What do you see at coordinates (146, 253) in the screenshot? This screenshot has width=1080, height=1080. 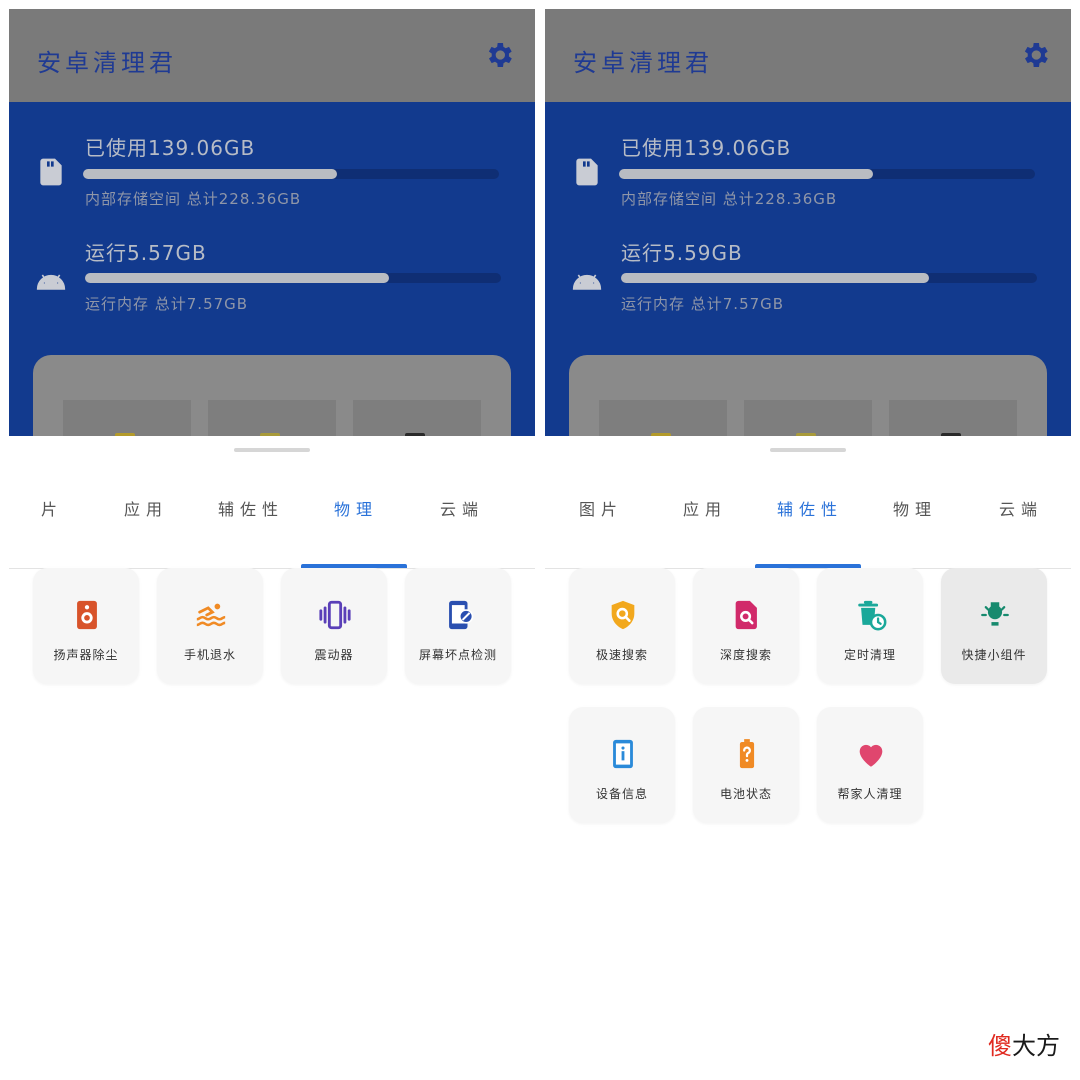 I see `ram-used-label: 运行5.57GB` at bounding box center [146, 253].